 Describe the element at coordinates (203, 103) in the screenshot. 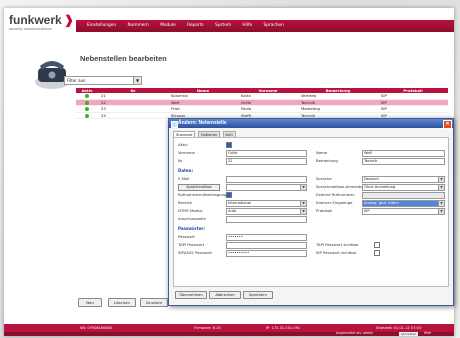

I see `cell-name: Wolf` at that location.